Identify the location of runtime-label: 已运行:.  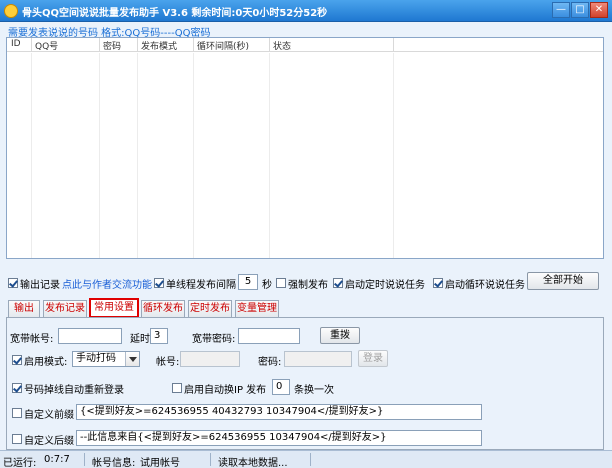
(20, 463).